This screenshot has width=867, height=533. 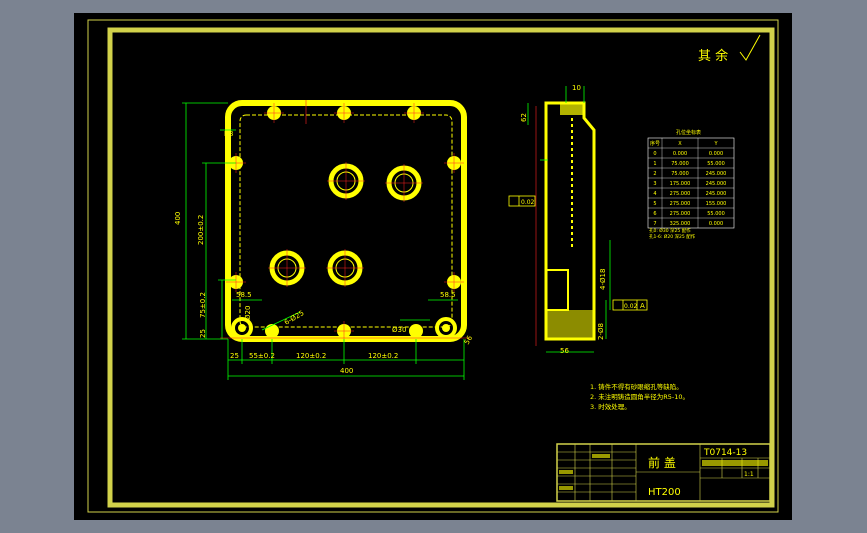 What do you see at coordinates (228, 134) in the screenshot?
I see `dim-corner-r: R8` at bounding box center [228, 134].